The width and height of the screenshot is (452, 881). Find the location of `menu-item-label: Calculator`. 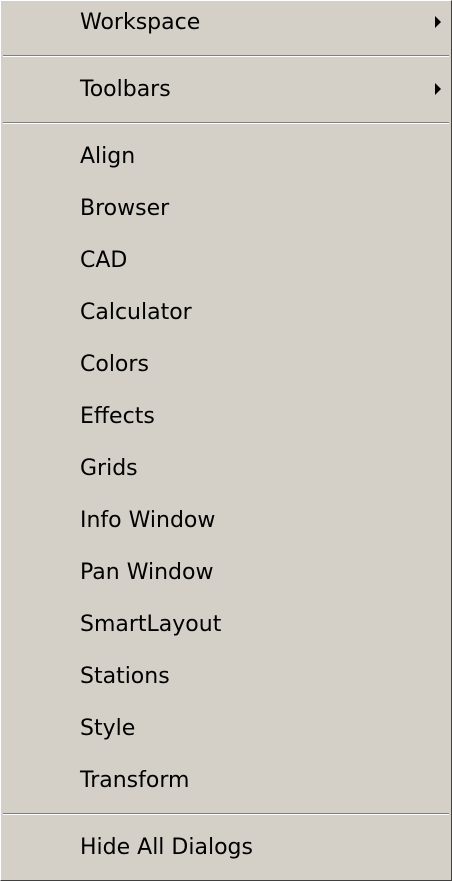

menu-item-label: Calculator is located at coordinates (136, 312).